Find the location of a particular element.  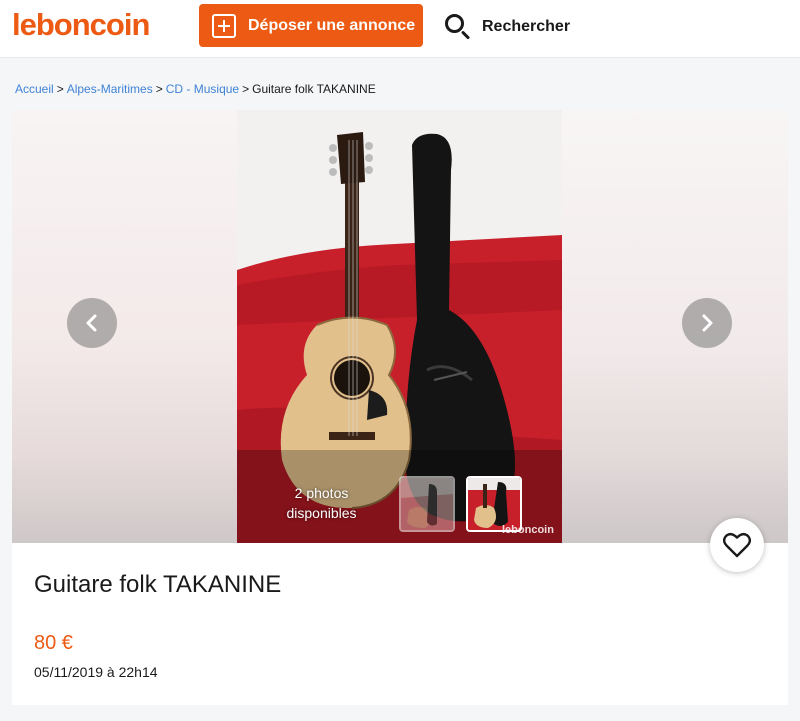

ad-title: Guitare folk TAKANINE is located at coordinates (158, 584).